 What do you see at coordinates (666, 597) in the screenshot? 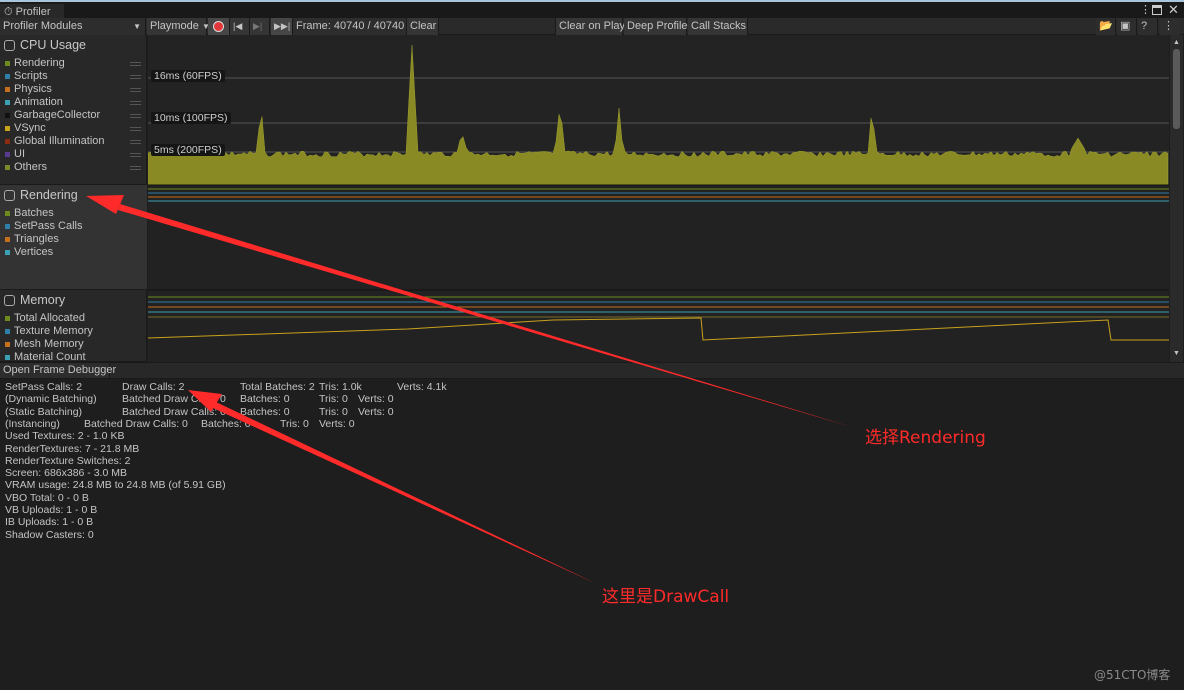
I see `annotation-drawcall: 这里是DrawCall` at bounding box center [666, 597].